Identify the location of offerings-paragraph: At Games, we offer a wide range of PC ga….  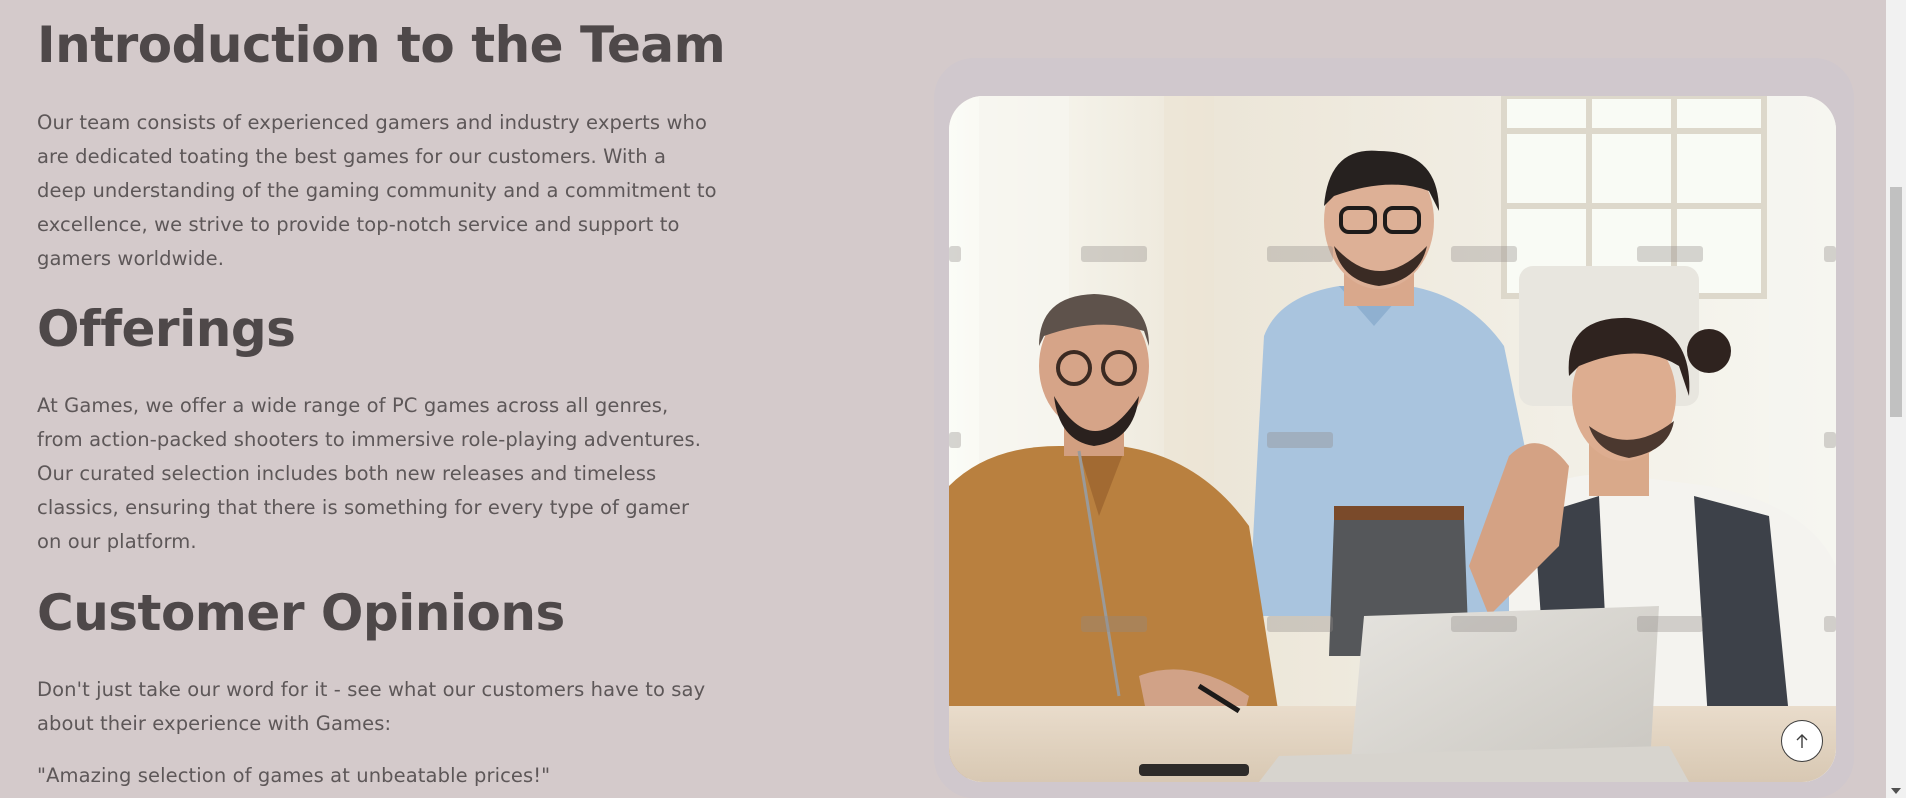
(369, 473).